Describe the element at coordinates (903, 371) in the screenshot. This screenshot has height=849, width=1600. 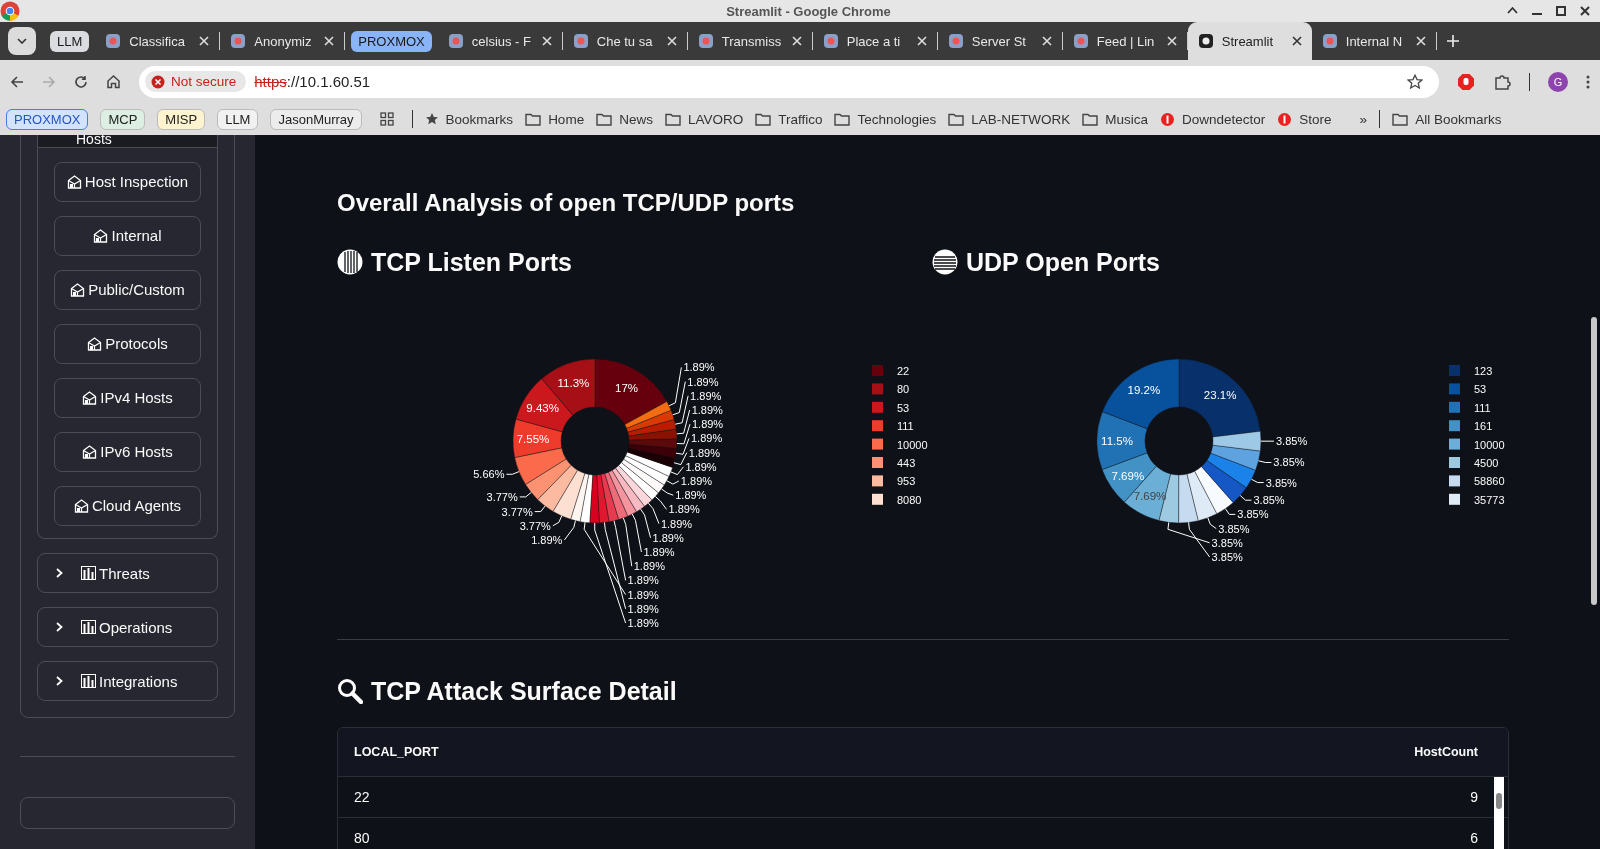
I see `legend-label: 22` at that location.